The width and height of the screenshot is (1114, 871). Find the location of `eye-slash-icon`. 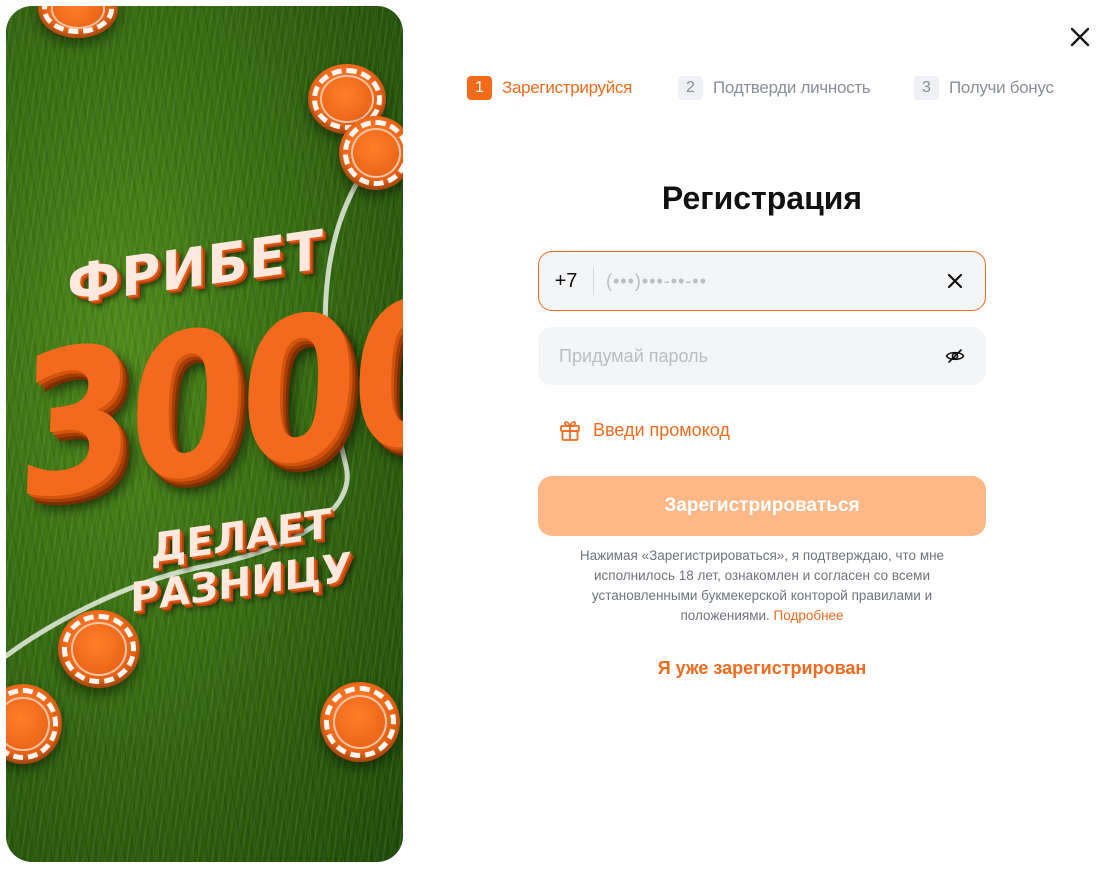

eye-slash-icon is located at coordinates (955, 356).